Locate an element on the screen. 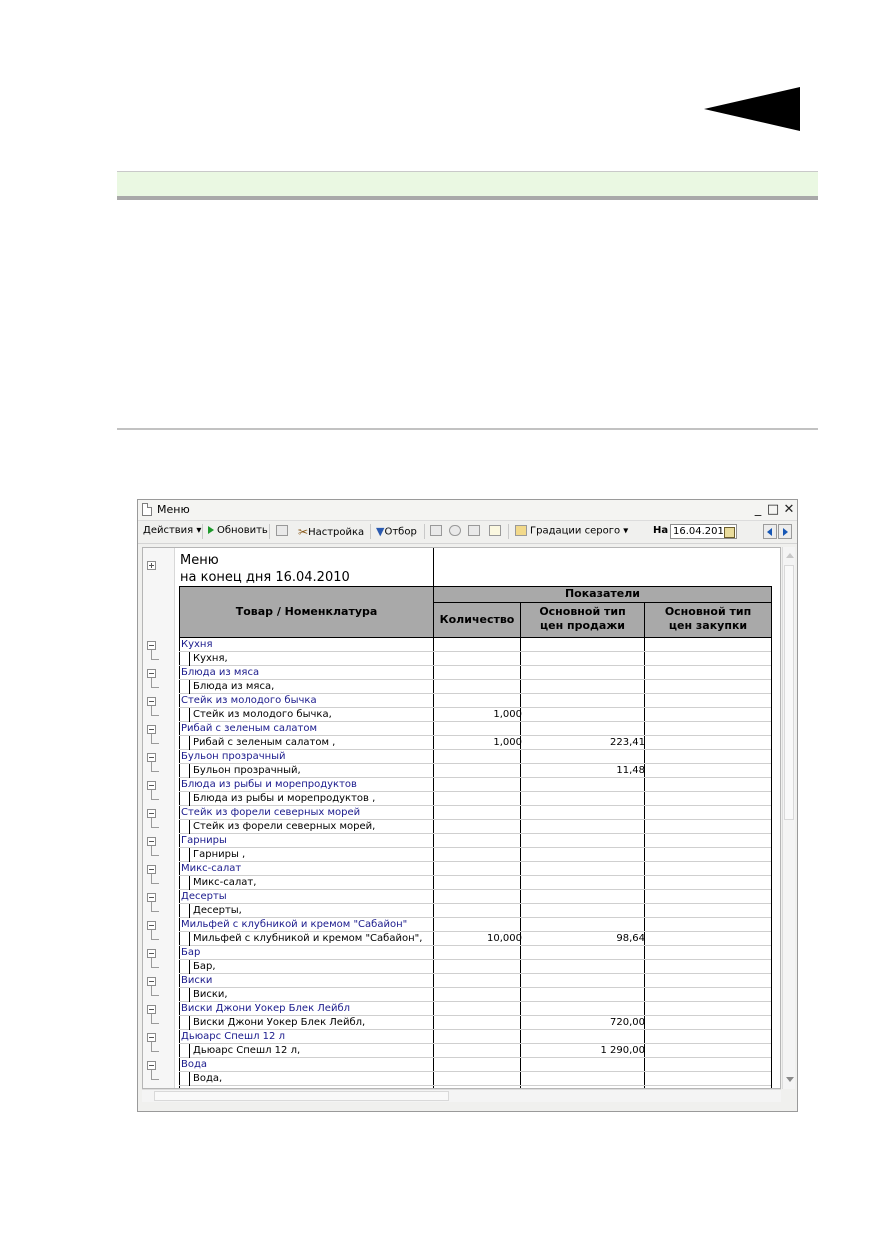  group-row: Блюда из мяса is located at coordinates (475, 673).